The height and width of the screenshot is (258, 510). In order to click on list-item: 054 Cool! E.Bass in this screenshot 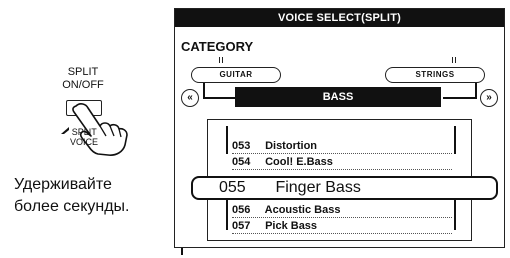, I will do `click(342, 163)`.